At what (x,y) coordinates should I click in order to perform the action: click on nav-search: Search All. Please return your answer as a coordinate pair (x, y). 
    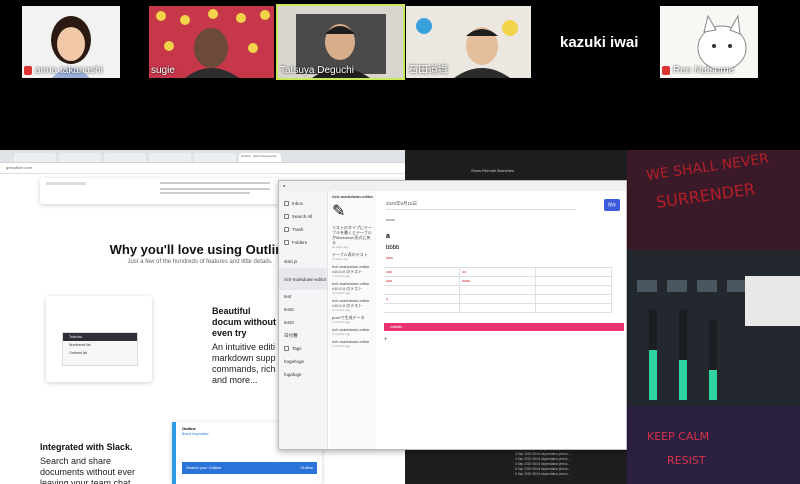
    Looking at the image, I should click on (303, 216).